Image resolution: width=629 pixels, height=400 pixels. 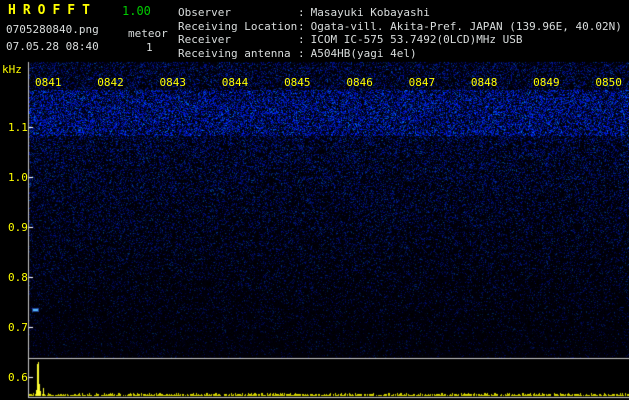 What do you see at coordinates (149, 47) in the screenshot?
I see `meteor-count: 1` at bounding box center [149, 47].